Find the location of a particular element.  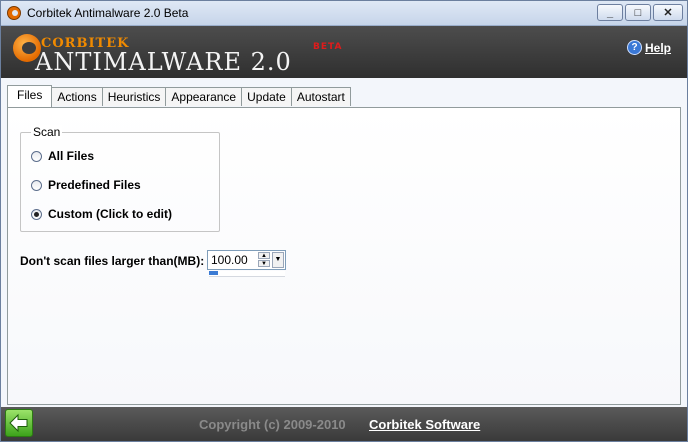

maximize-button: □ is located at coordinates (638, 12).